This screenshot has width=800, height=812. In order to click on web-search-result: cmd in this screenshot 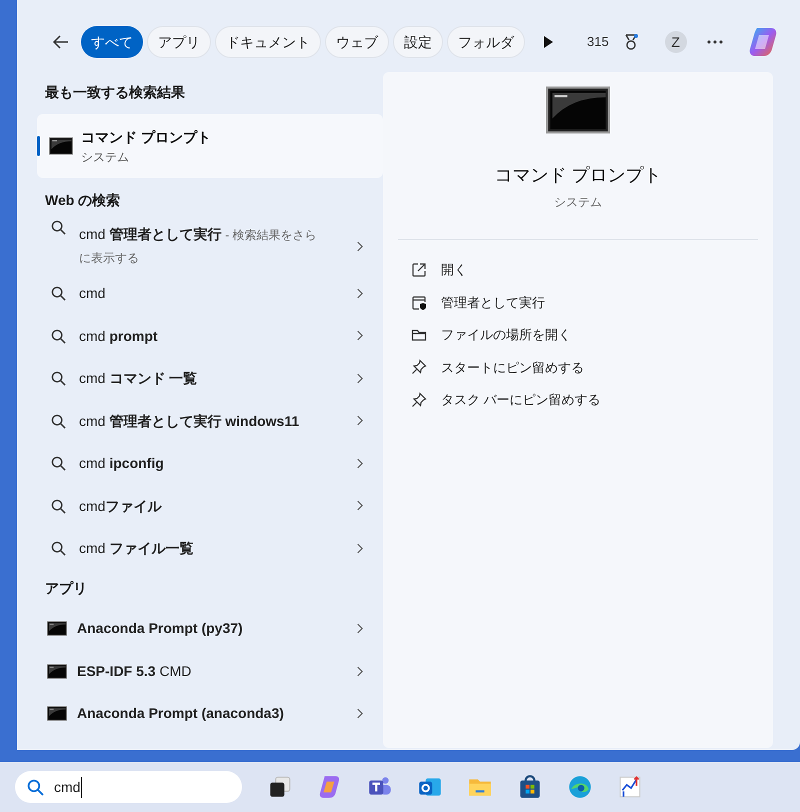, I will do `click(214, 293)`.